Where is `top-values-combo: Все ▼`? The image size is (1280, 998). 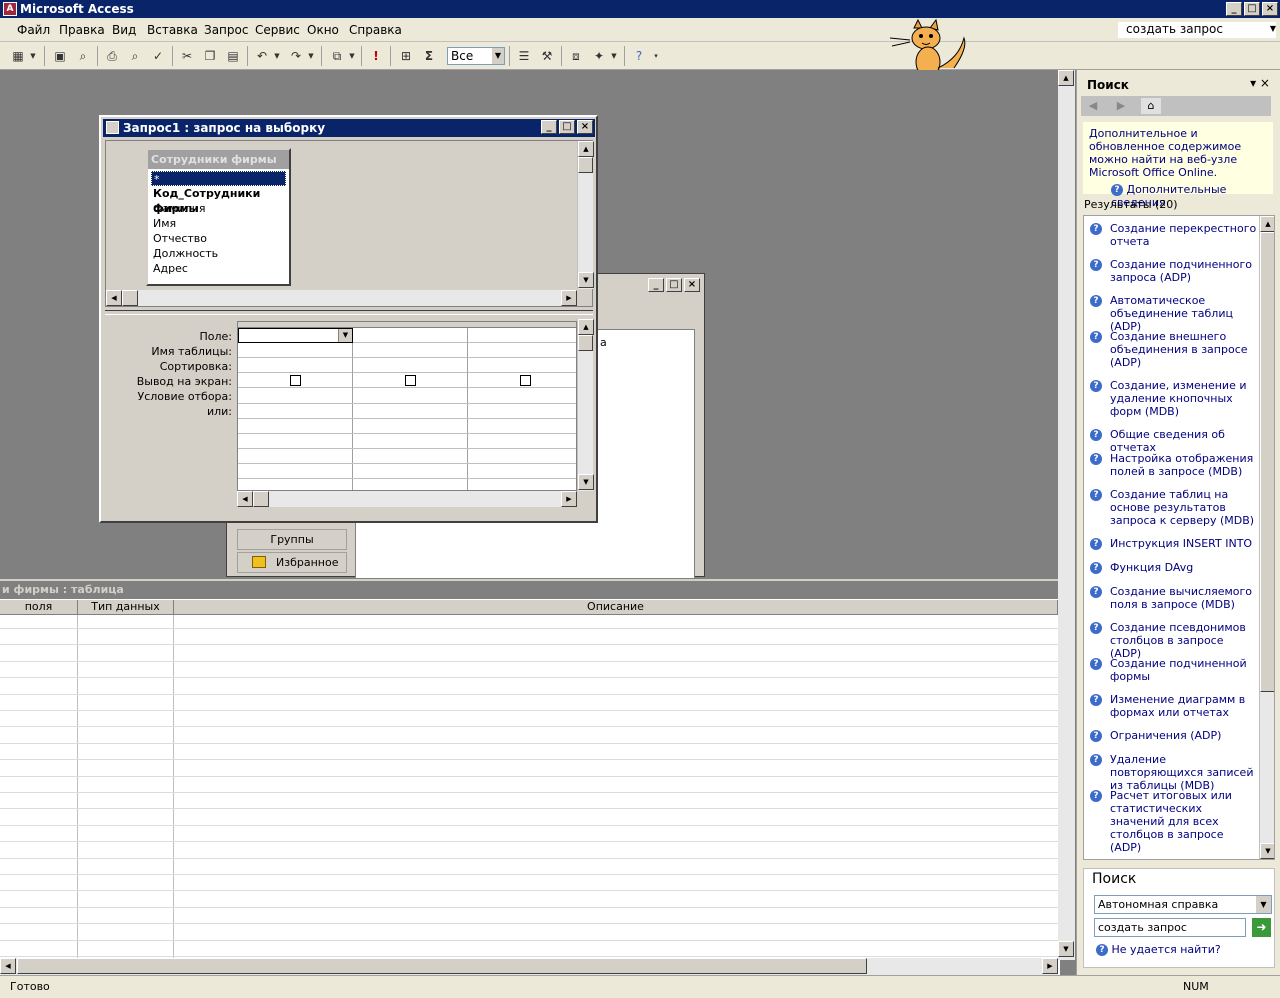 top-values-combo: Все ▼ is located at coordinates (476, 56).